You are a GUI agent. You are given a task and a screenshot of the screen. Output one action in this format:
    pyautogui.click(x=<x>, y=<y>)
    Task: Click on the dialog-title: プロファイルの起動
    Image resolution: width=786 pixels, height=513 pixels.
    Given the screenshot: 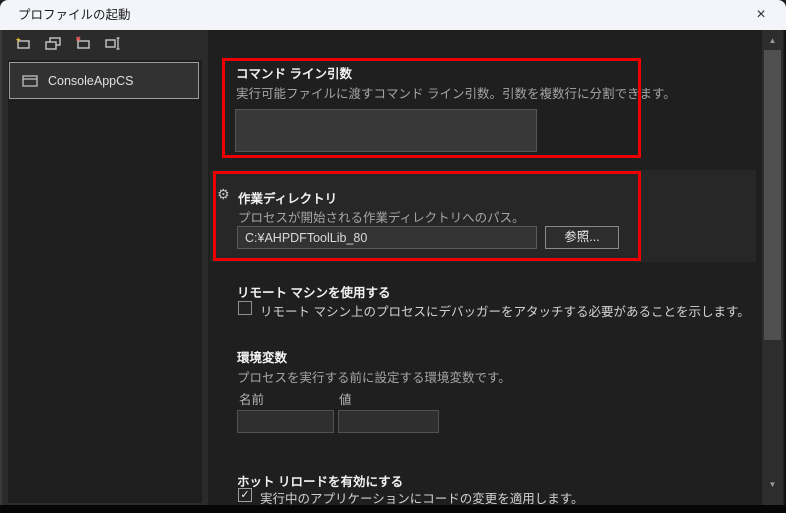 What is the action you would take?
    pyautogui.click(x=74, y=15)
    